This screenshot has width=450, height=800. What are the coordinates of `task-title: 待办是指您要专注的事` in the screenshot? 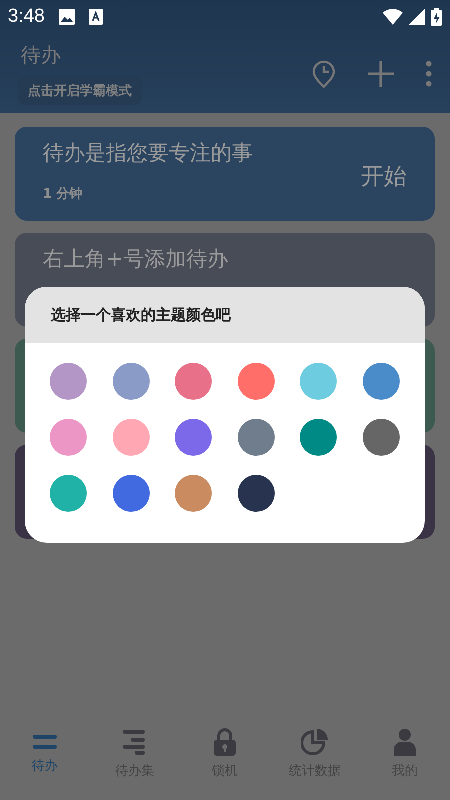 It's located at (148, 153).